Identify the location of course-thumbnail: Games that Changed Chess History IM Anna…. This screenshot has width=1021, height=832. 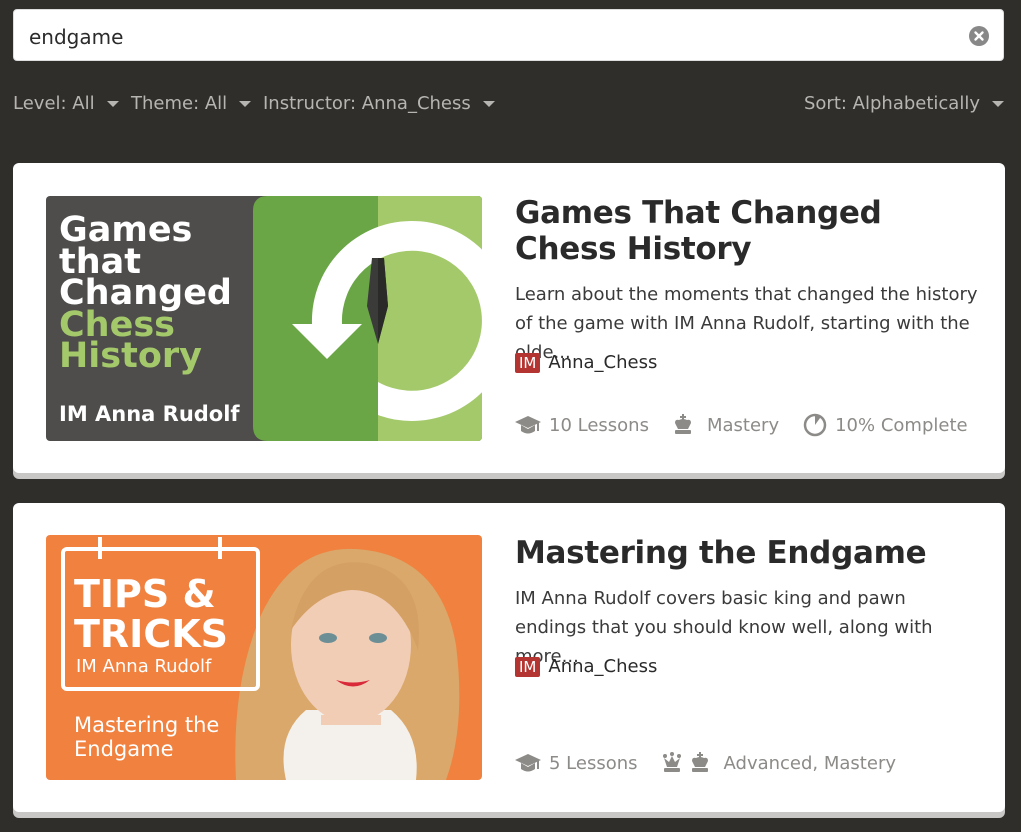
(264, 318).